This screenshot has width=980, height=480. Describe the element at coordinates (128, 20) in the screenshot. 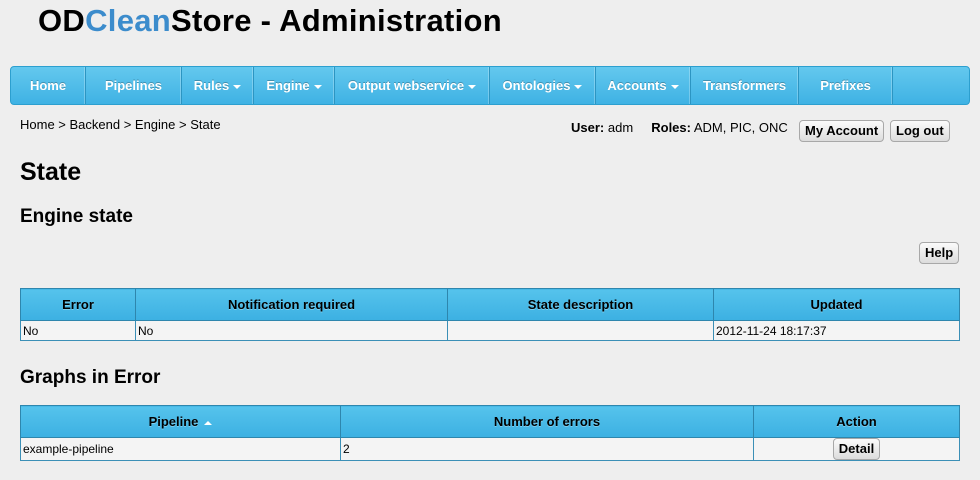

I see `app-title-part-clean: Clean` at that location.